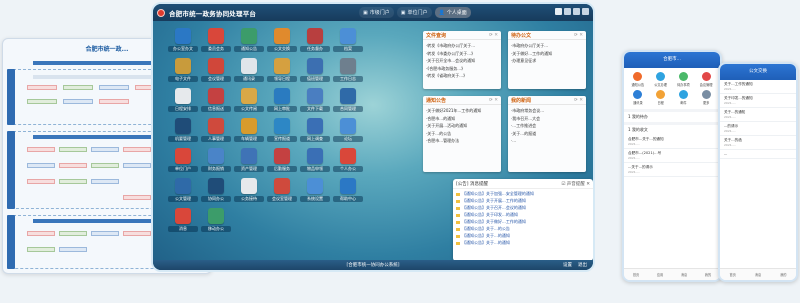 The height and width of the screenshot is (303, 800). What do you see at coordinates (661, 97) in the screenshot?
I see `phone-app-shortcut: 日程` at bounding box center [661, 97].